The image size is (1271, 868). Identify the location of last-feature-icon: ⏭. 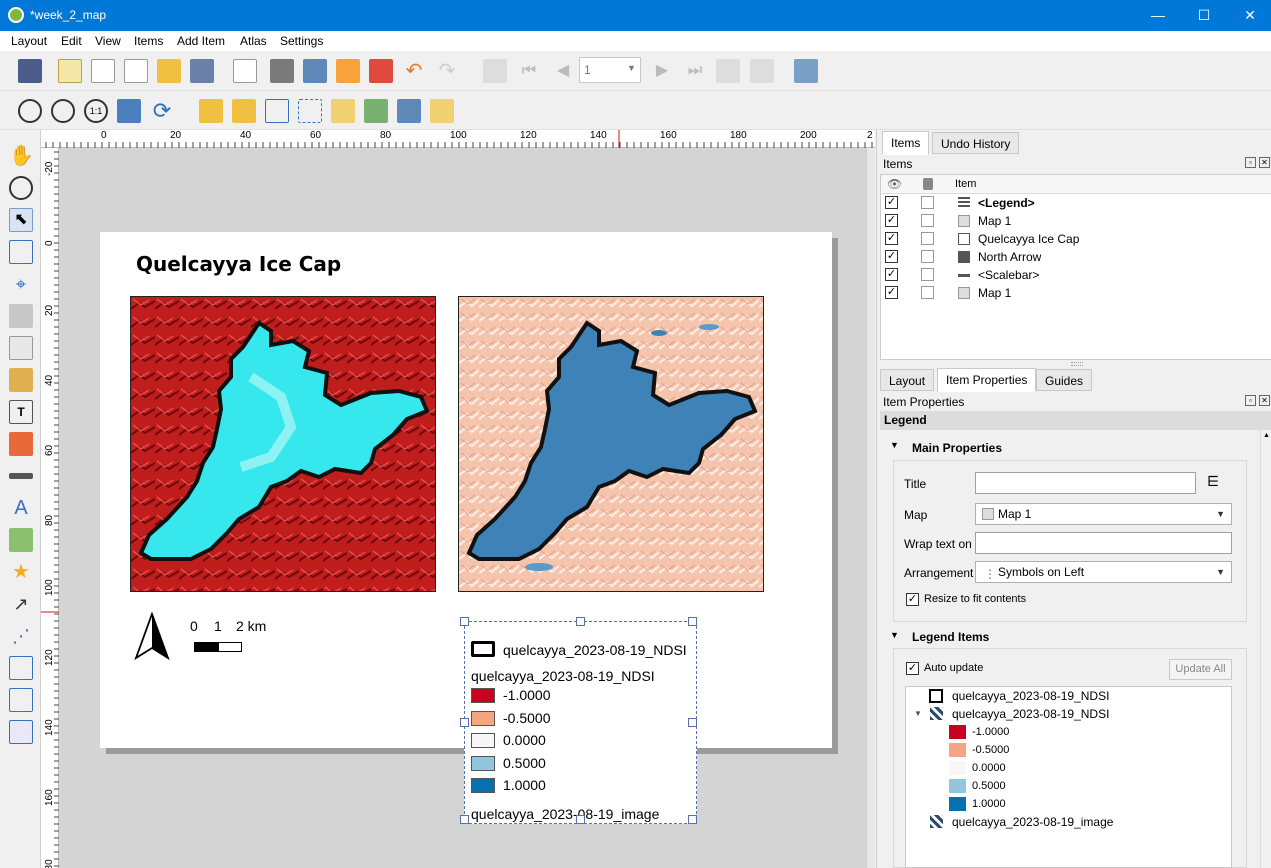
(695, 71).